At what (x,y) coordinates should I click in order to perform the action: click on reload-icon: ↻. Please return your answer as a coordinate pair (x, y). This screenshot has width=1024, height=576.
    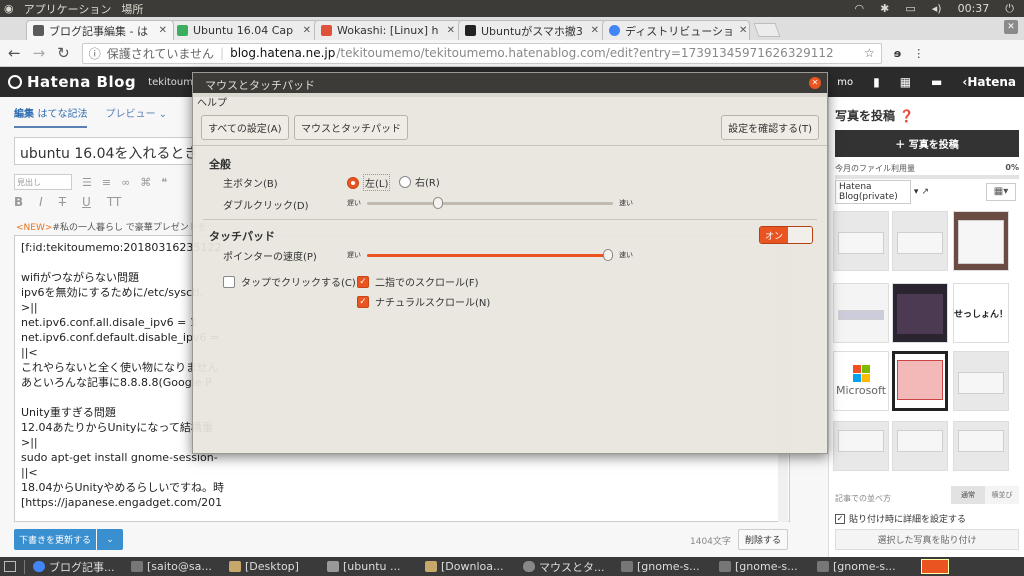
    Looking at the image, I should click on (63, 53).